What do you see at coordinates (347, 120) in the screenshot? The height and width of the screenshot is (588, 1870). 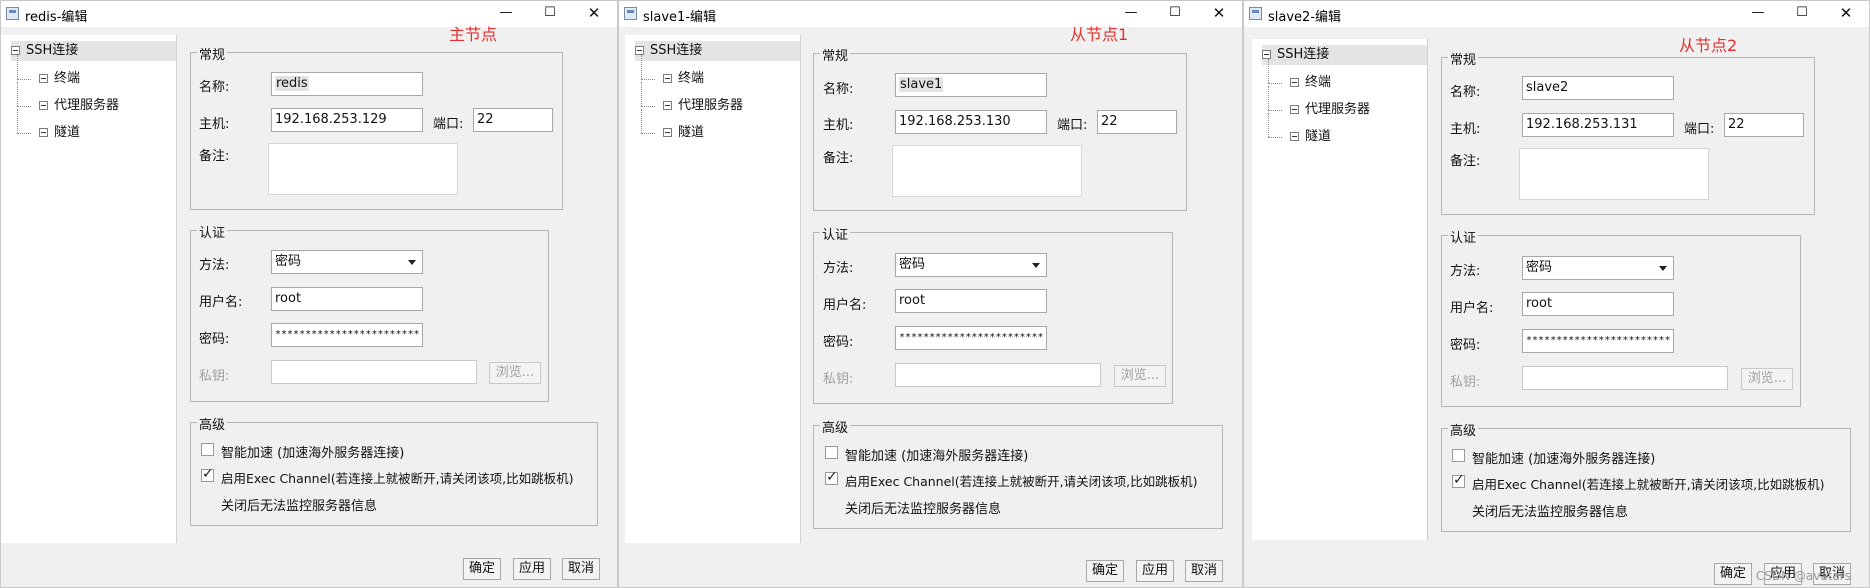 I see `host-input: 192.168.253.129` at bounding box center [347, 120].